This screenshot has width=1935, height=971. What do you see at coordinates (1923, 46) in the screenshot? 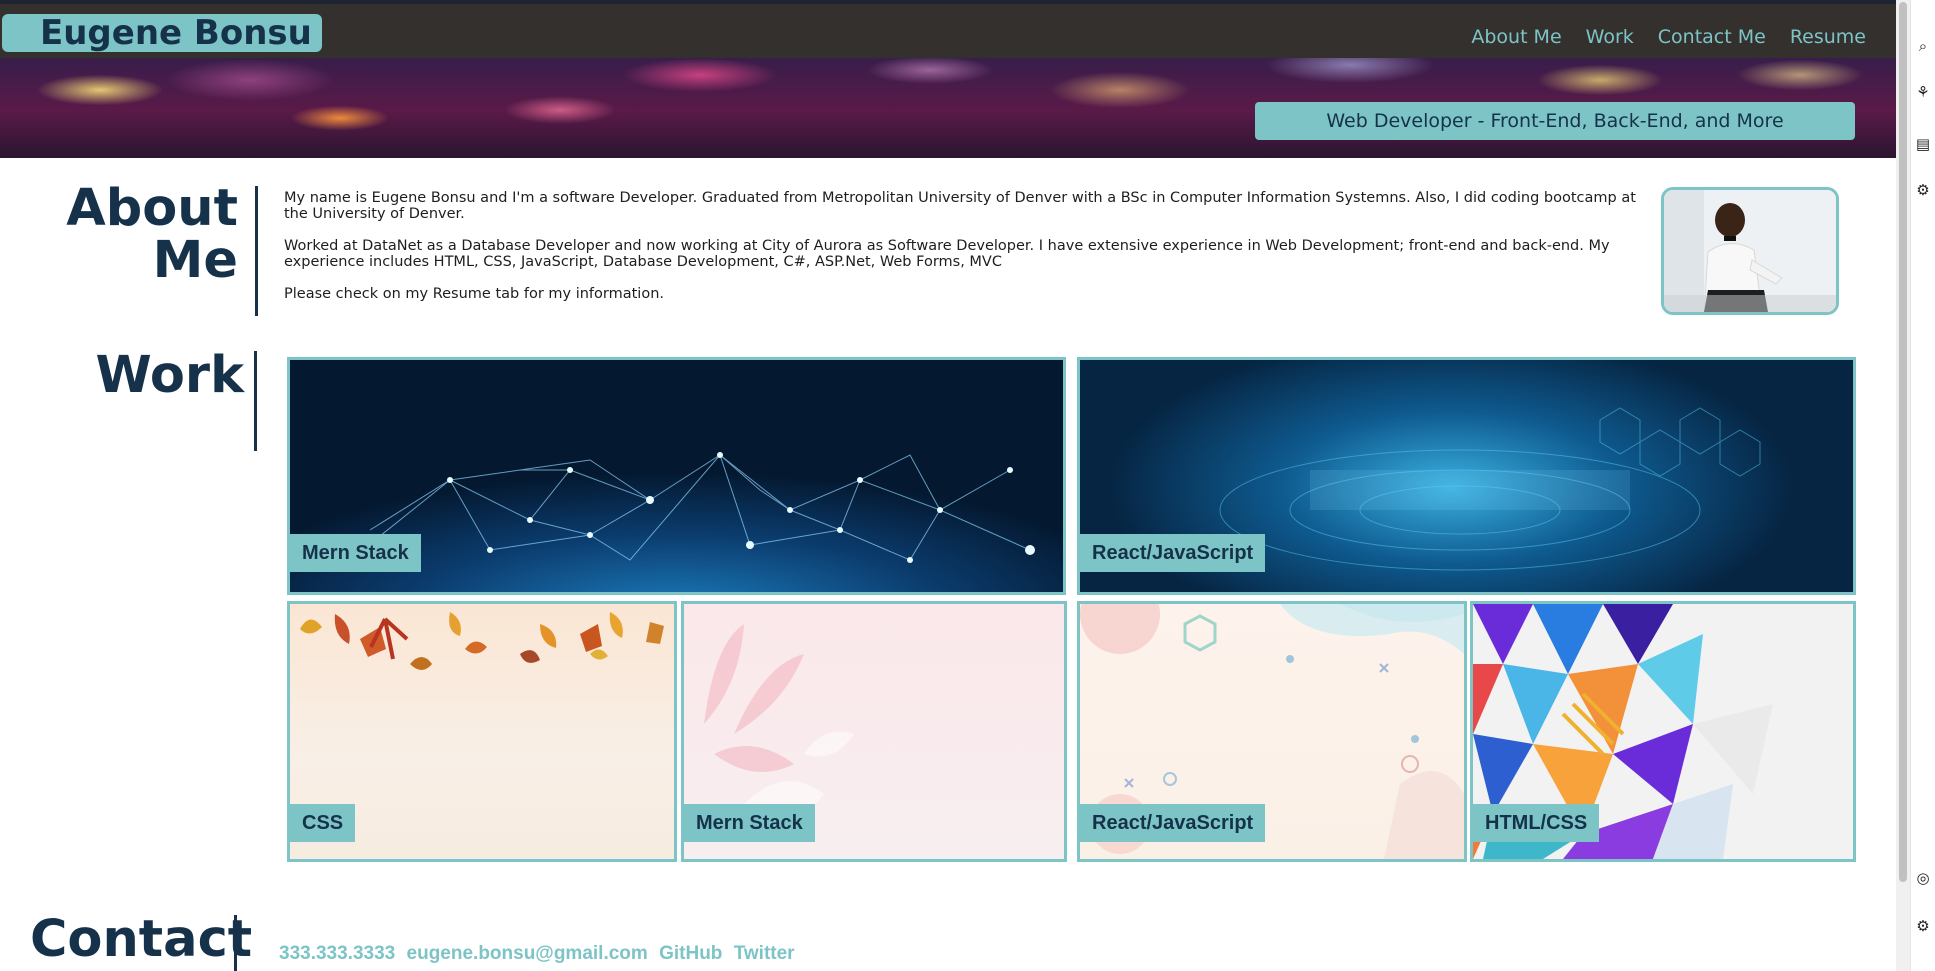
I see `search-icon: ⌕` at bounding box center [1923, 46].